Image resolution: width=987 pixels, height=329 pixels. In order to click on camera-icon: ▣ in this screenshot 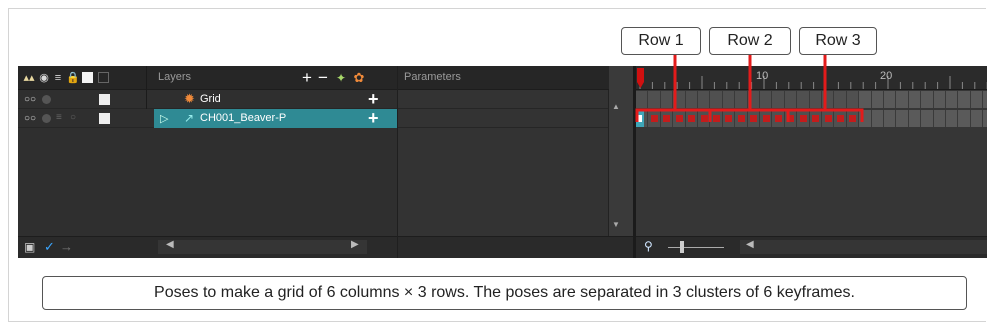, I will do `click(29, 247)`.